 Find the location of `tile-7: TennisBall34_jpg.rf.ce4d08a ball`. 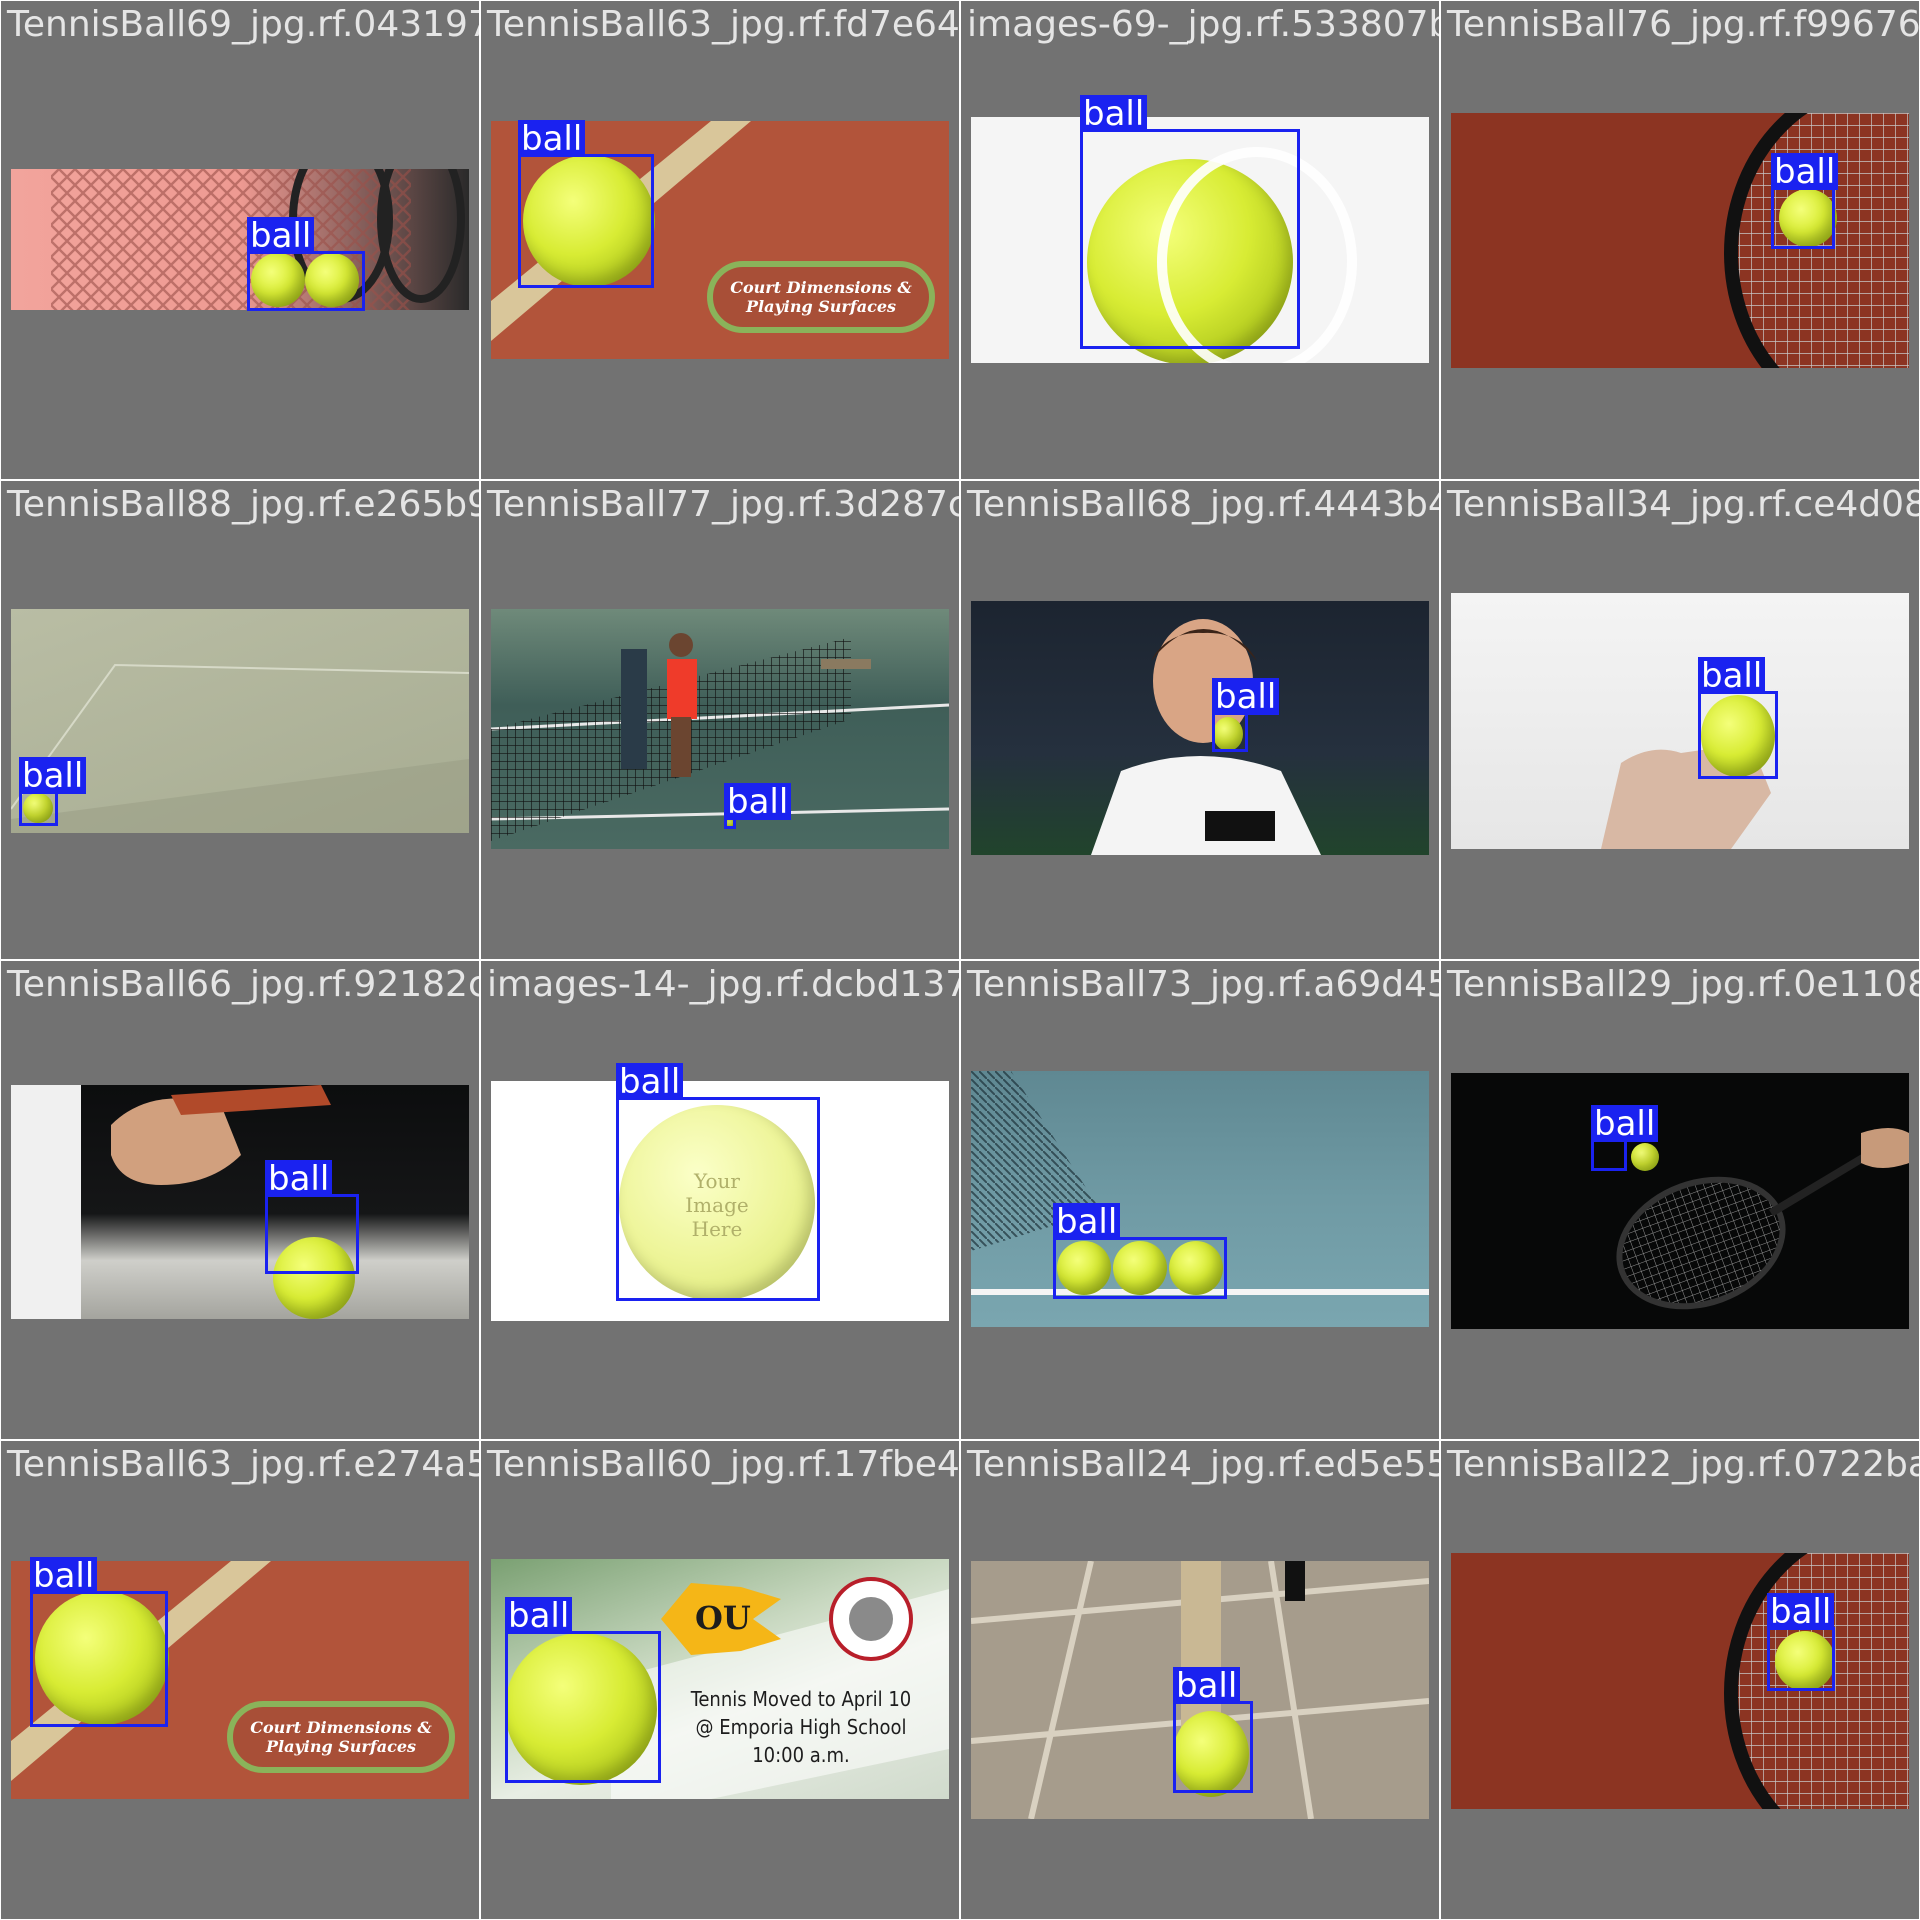

tile-7: TennisBall34_jpg.rf.ce4d08a ball is located at coordinates (1680, 720).